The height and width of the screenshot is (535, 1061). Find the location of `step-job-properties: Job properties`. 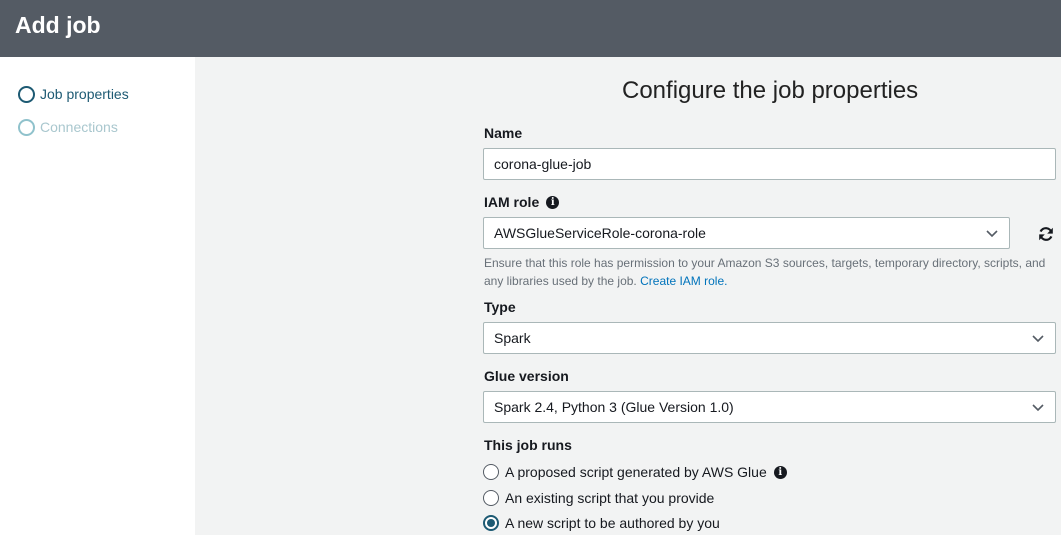

step-job-properties: Job properties is located at coordinates (73, 94).